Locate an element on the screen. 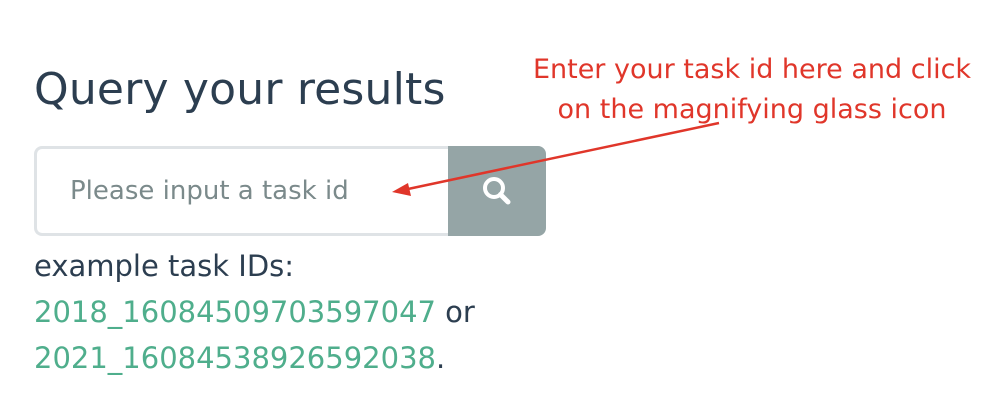 This screenshot has width=1004, height=412. example-task-link-1: 2018_16084509703597047 is located at coordinates (235, 312).